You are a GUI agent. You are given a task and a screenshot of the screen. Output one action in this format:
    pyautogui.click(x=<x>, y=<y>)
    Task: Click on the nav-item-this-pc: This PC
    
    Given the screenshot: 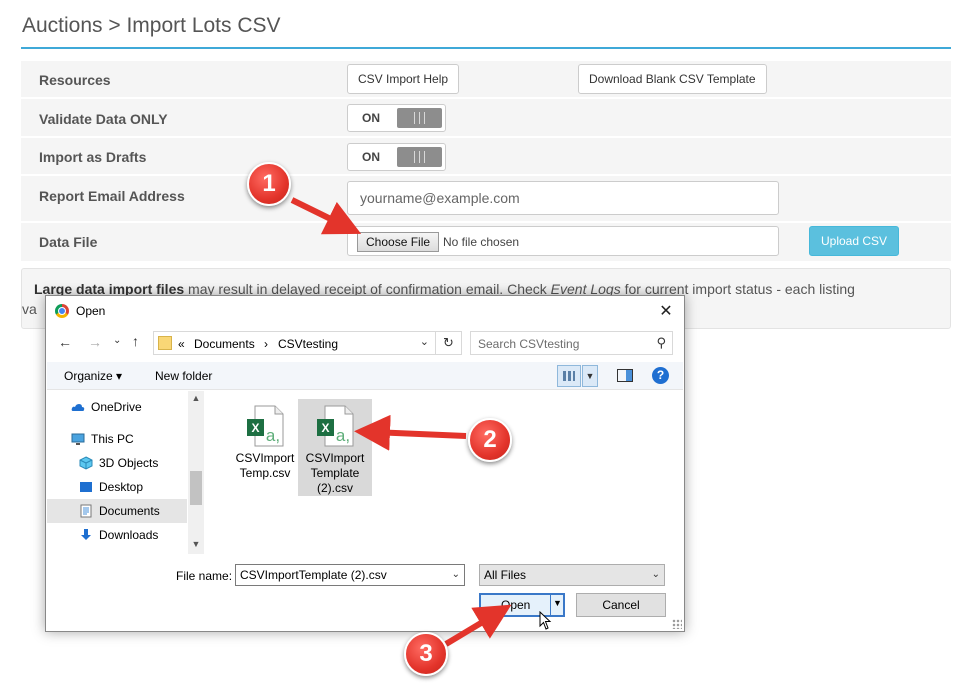 What is the action you would take?
    pyautogui.click(x=117, y=439)
    